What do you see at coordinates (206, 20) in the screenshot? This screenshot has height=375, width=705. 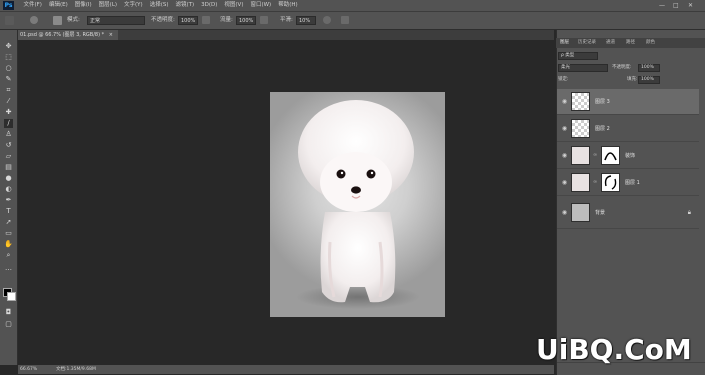 I see `pressure-opacity-icon` at bounding box center [206, 20].